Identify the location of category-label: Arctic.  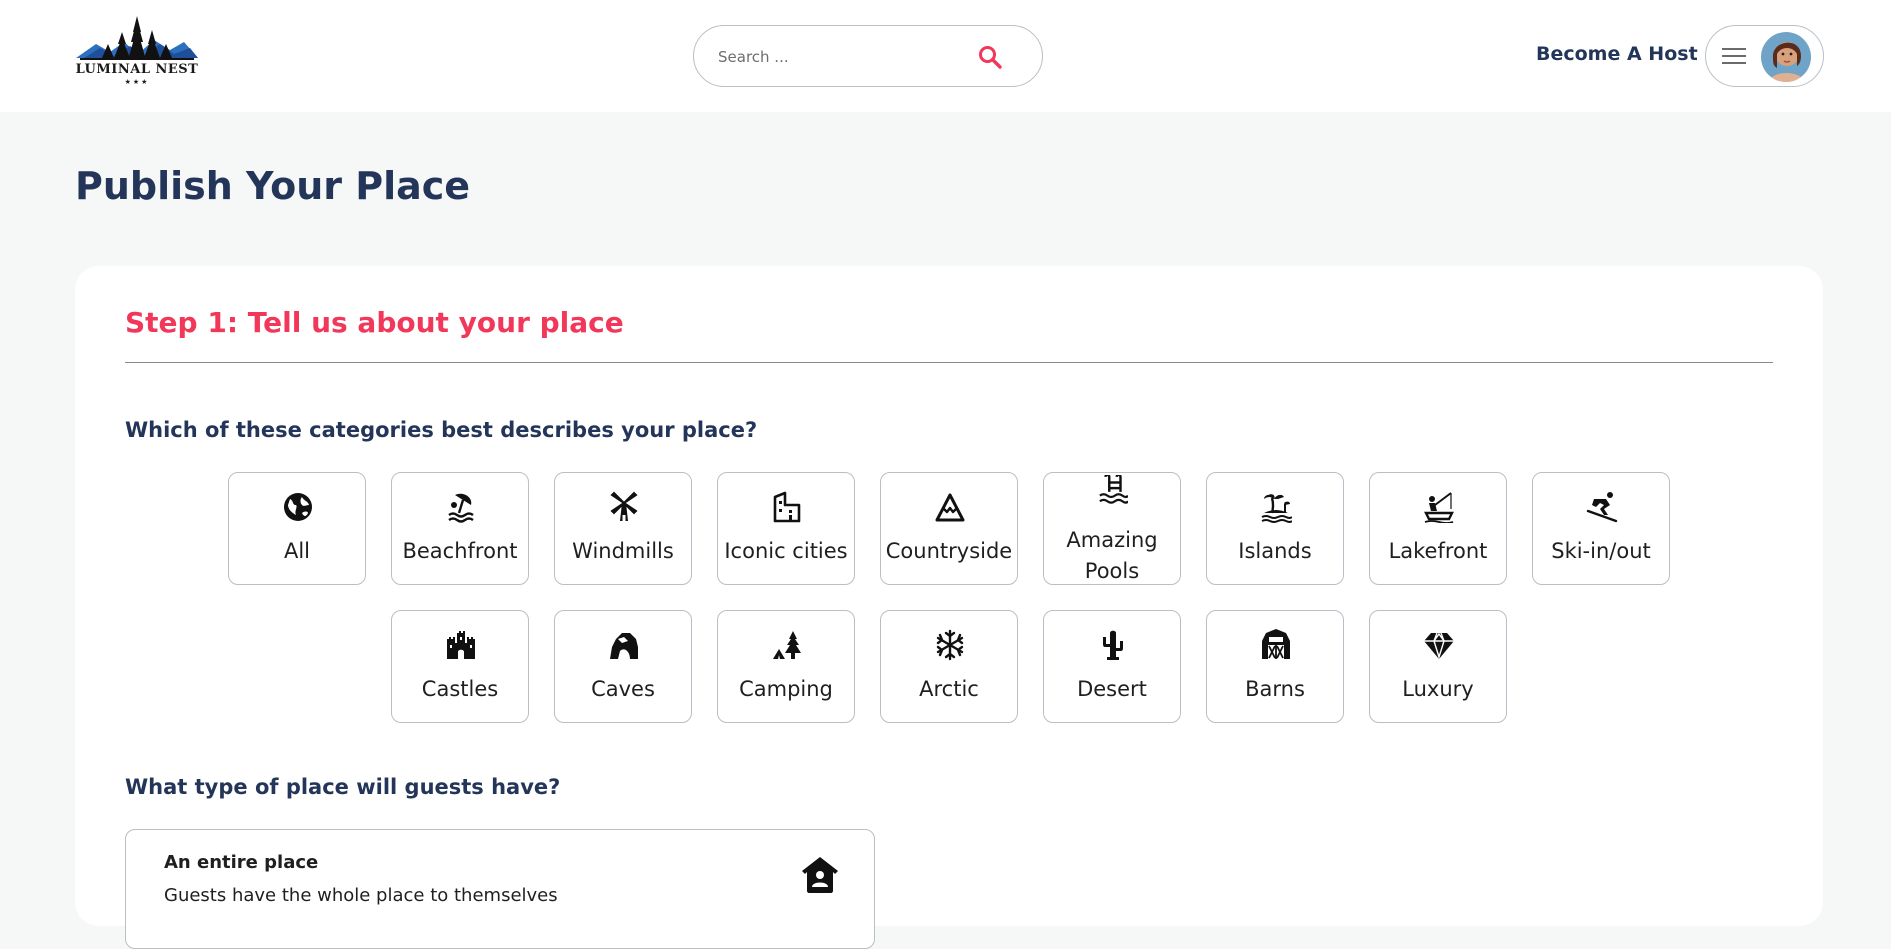
(949, 689).